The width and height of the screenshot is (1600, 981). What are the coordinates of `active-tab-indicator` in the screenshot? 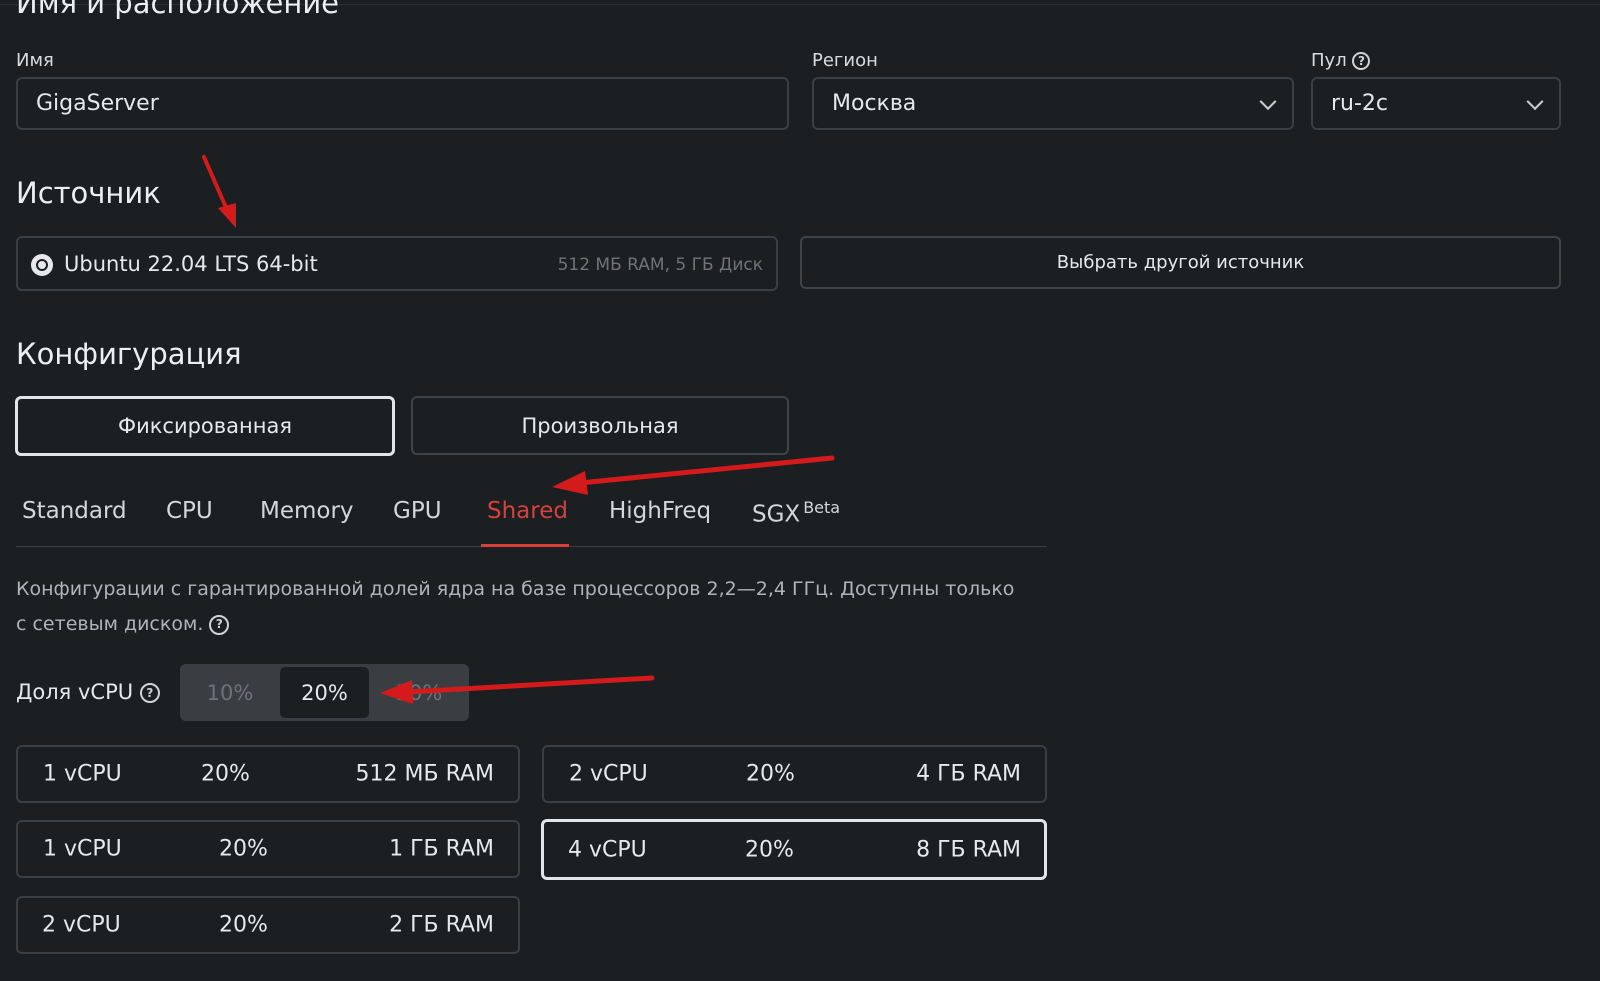 It's located at (525, 545).